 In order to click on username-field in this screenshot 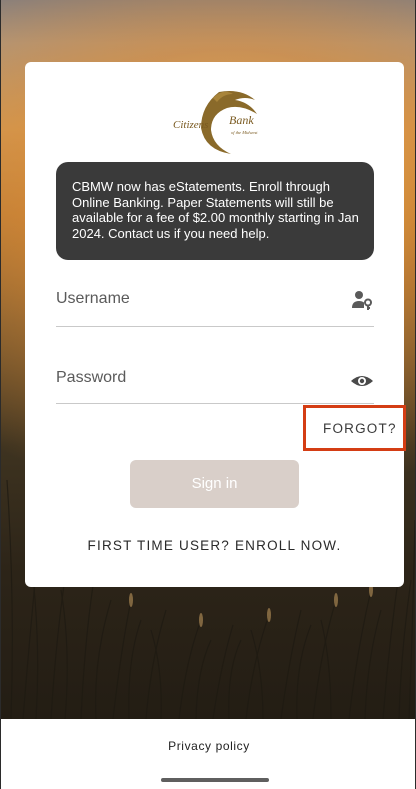, I will do `click(215, 305)`.